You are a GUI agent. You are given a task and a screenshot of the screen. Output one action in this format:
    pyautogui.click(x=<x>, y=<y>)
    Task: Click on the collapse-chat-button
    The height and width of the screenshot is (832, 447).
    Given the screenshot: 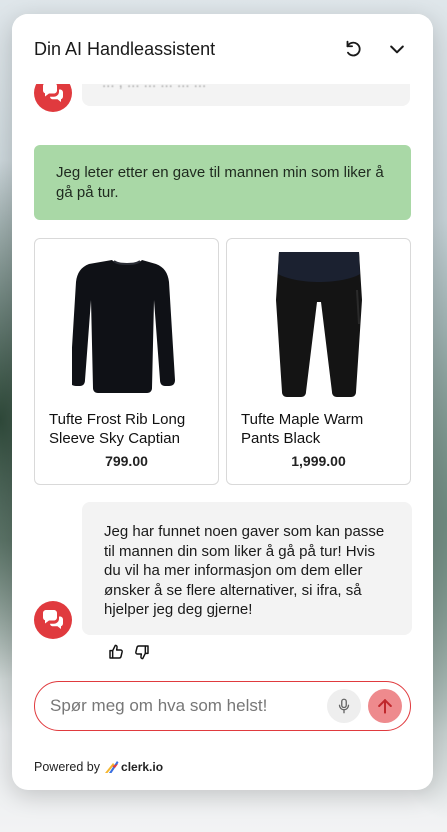 What is the action you would take?
    pyautogui.click(x=397, y=49)
    